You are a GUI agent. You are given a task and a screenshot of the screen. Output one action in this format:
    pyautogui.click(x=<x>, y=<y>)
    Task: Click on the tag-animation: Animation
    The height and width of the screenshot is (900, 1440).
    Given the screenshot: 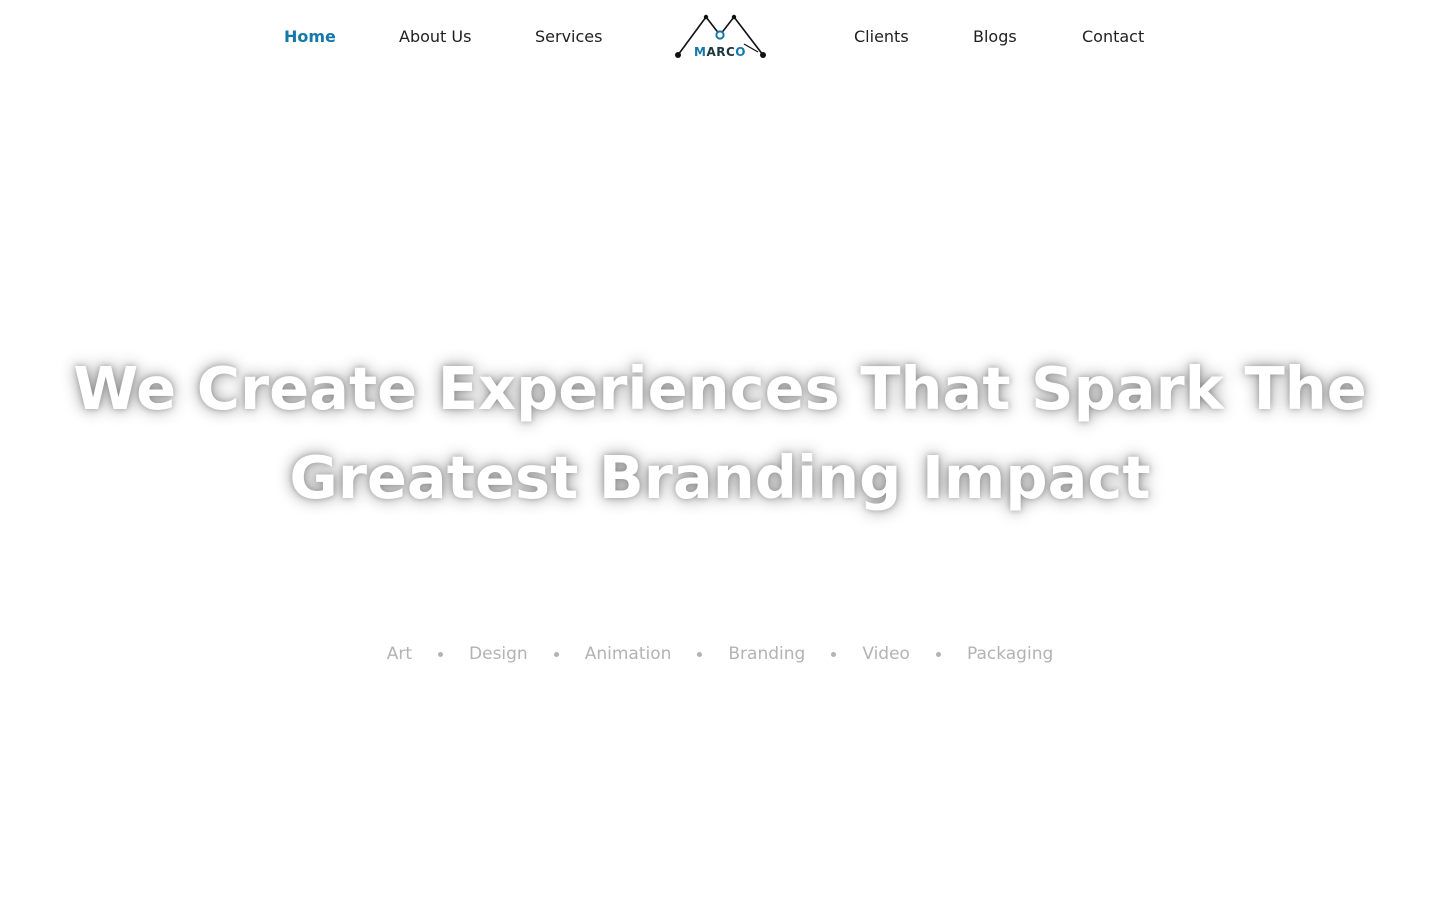 What is the action you would take?
    pyautogui.click(x=628, y=654)
    